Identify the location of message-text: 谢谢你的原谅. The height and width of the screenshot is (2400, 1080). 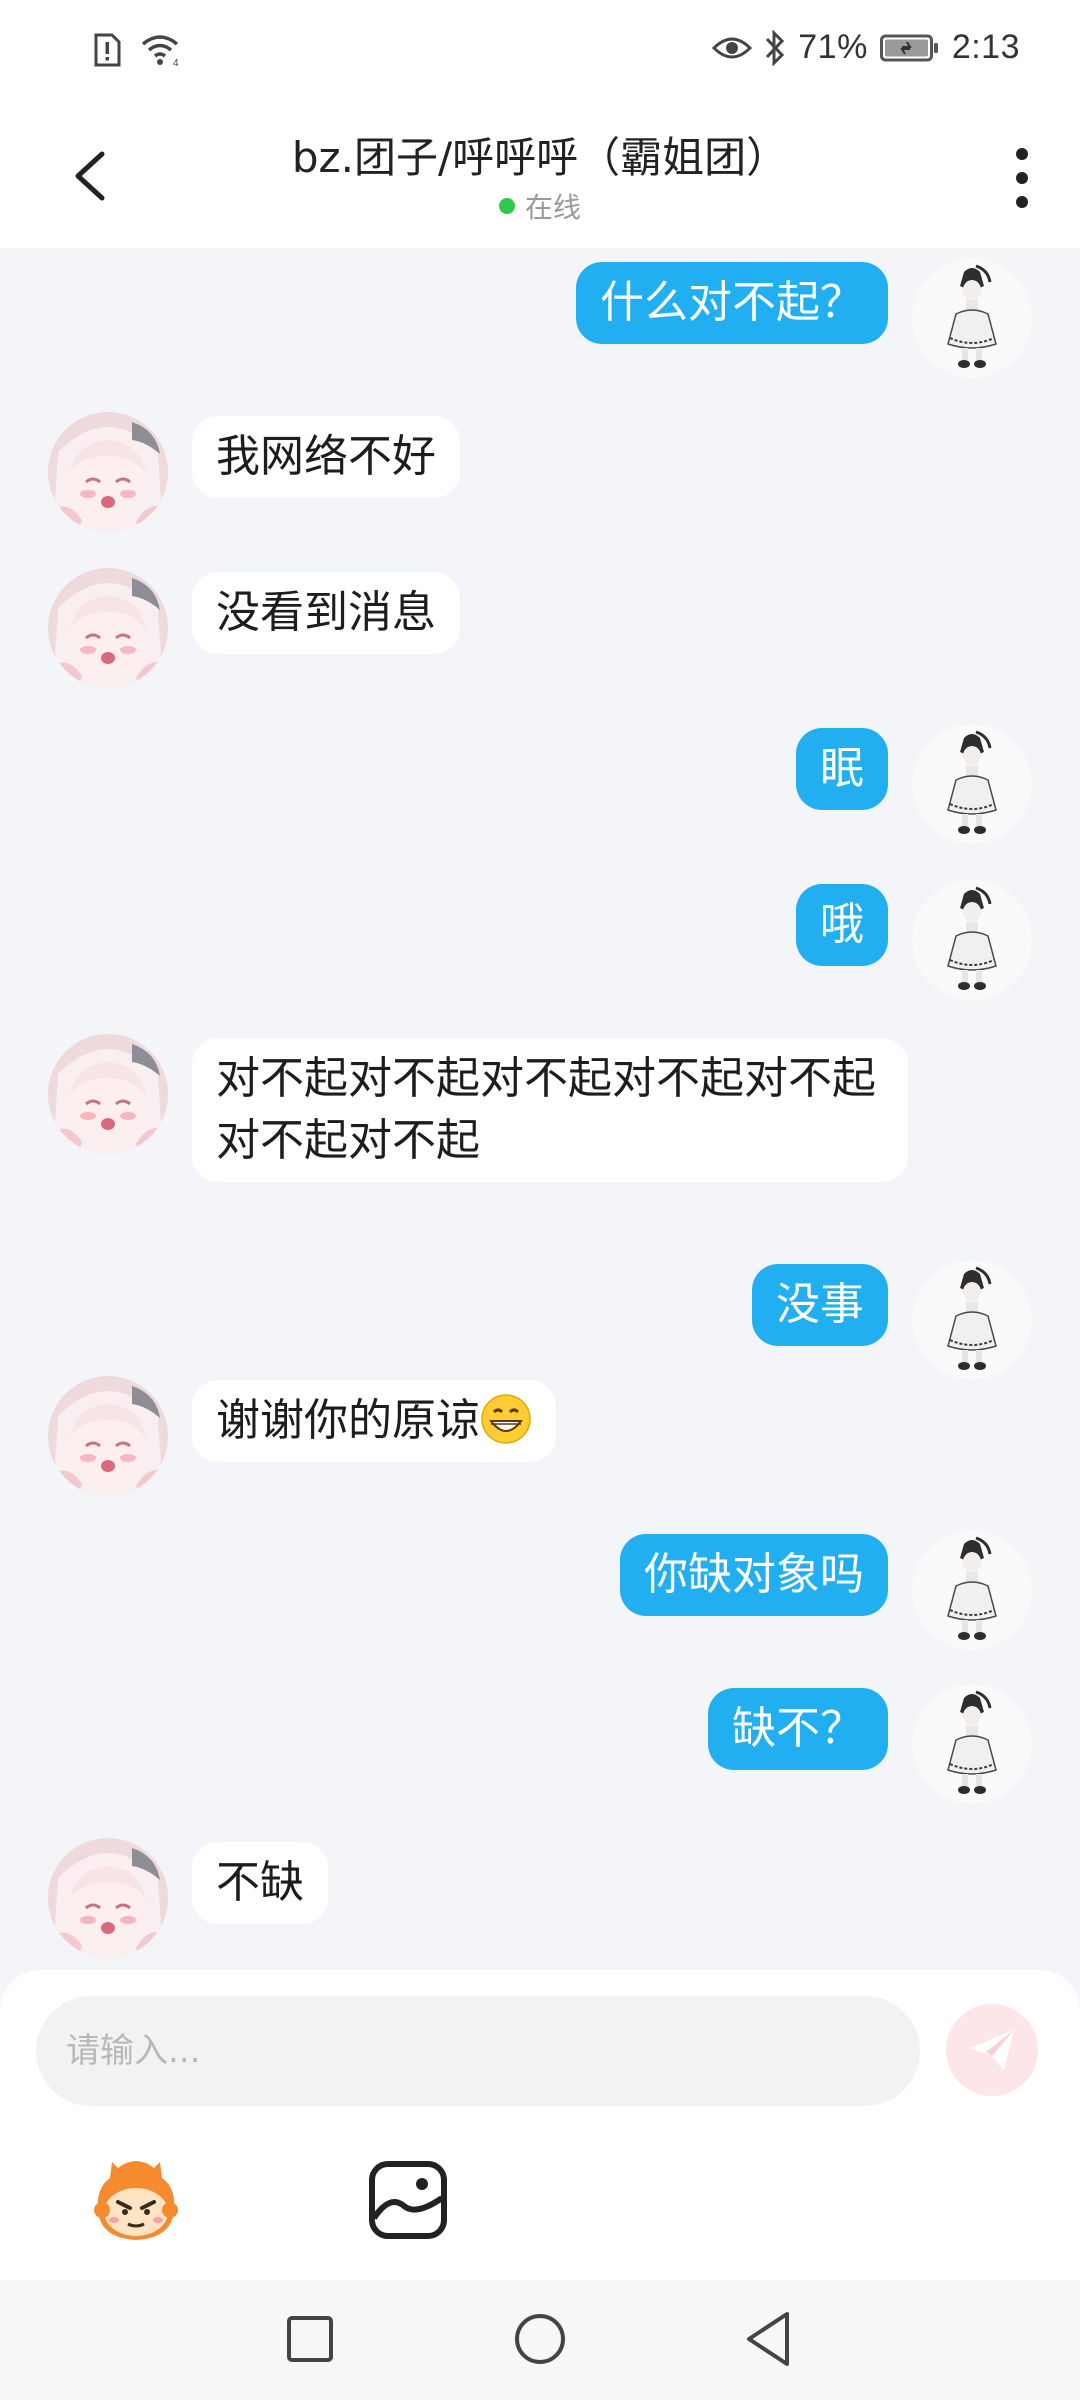
(348, 1420).